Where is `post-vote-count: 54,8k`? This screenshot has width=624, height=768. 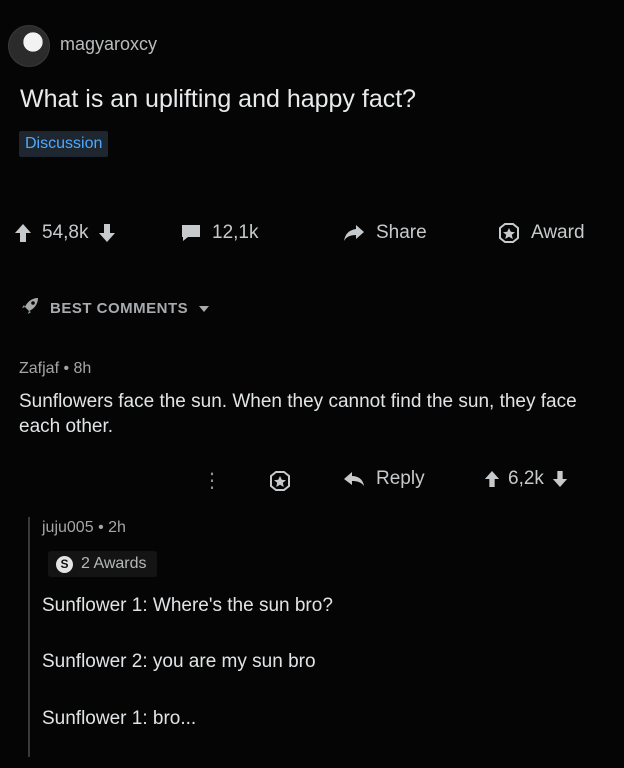
post-vote-count: 54,8k is located at coordinates (65, 232).